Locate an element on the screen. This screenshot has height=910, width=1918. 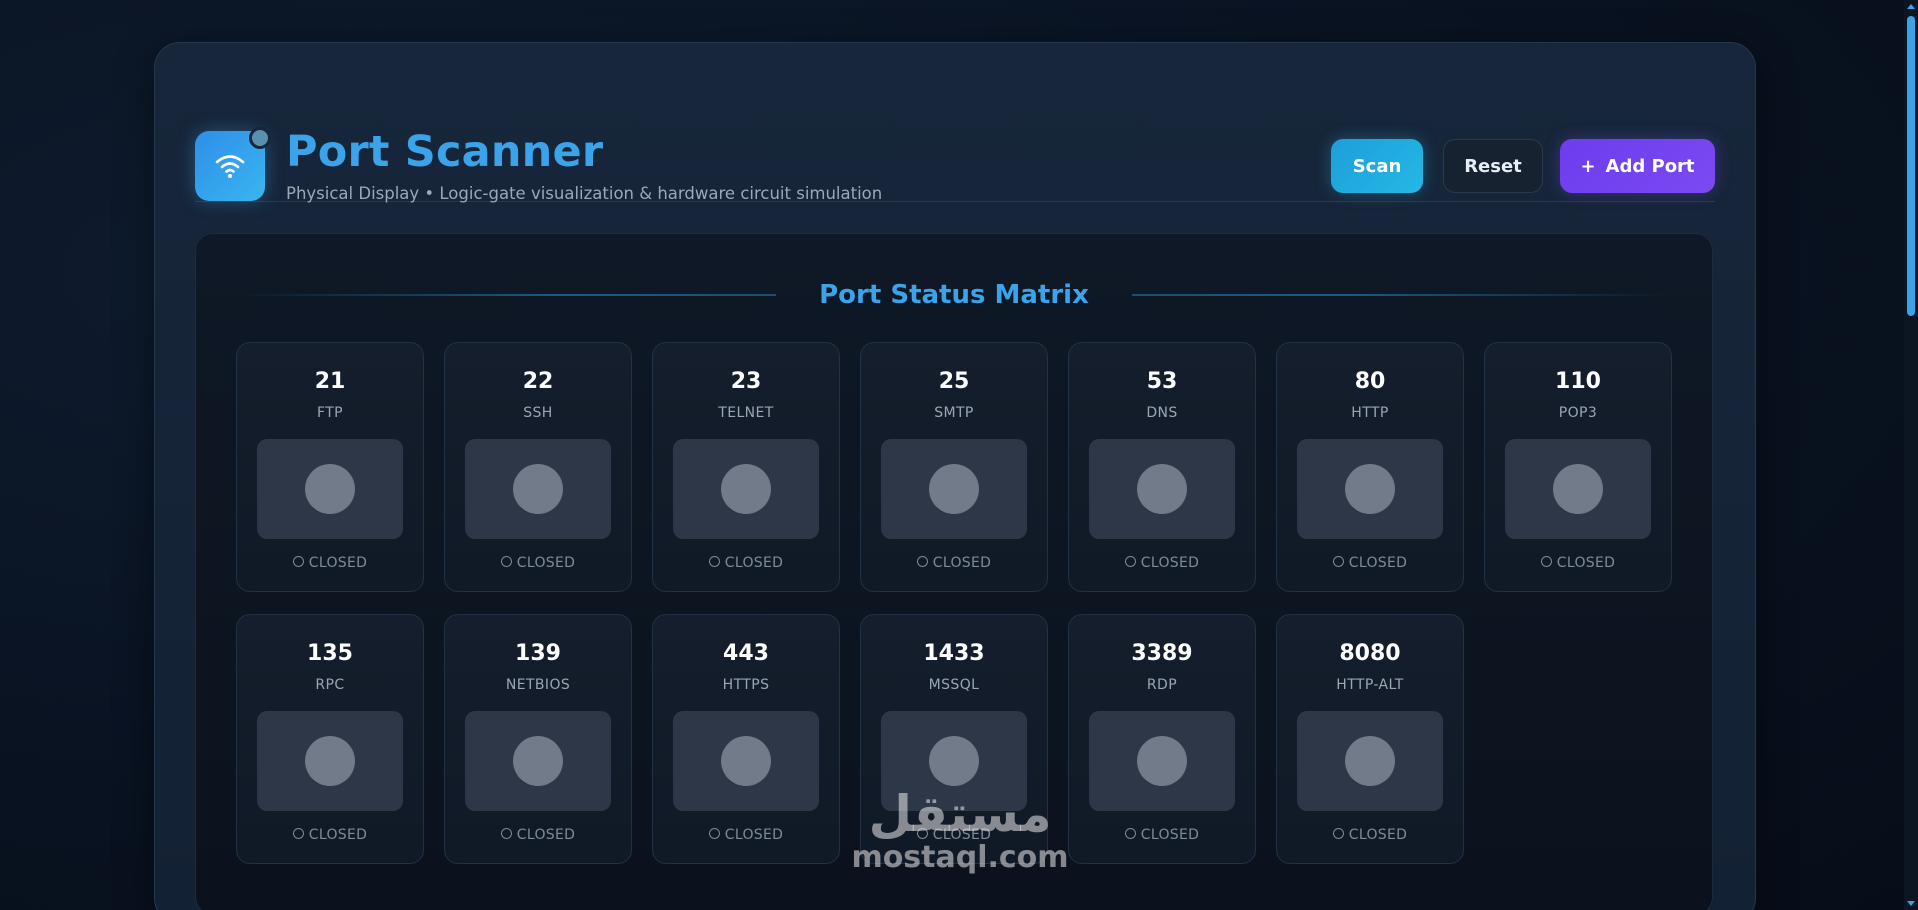
add-port-button: + Add Port is located at coordinates (1637, 166).